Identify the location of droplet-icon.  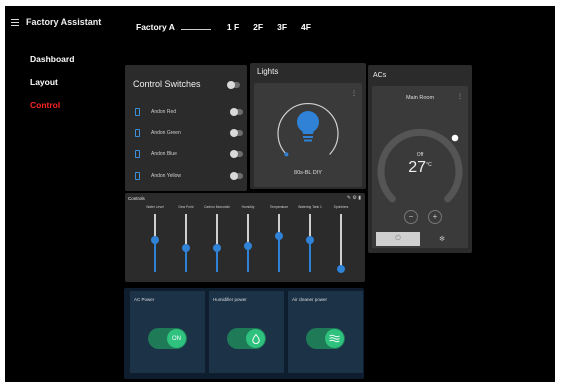
(255, 338).